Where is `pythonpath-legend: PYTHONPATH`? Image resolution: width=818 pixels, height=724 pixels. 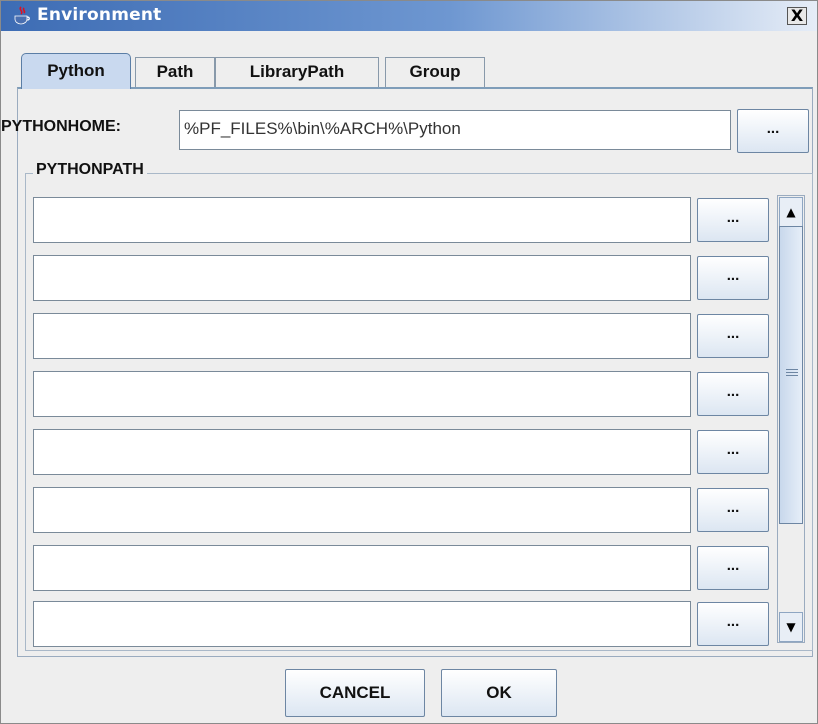
pythonpath-legend: PYTHONPATH is located at coordinates (90, 170).